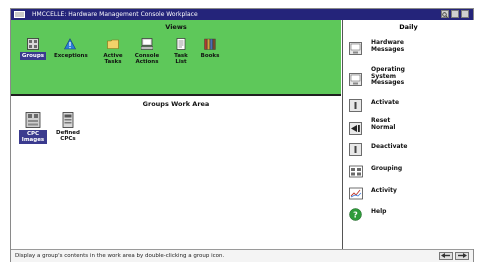 The image size is (479, 268). I want to click on grouping-icon, so click(356, 170).